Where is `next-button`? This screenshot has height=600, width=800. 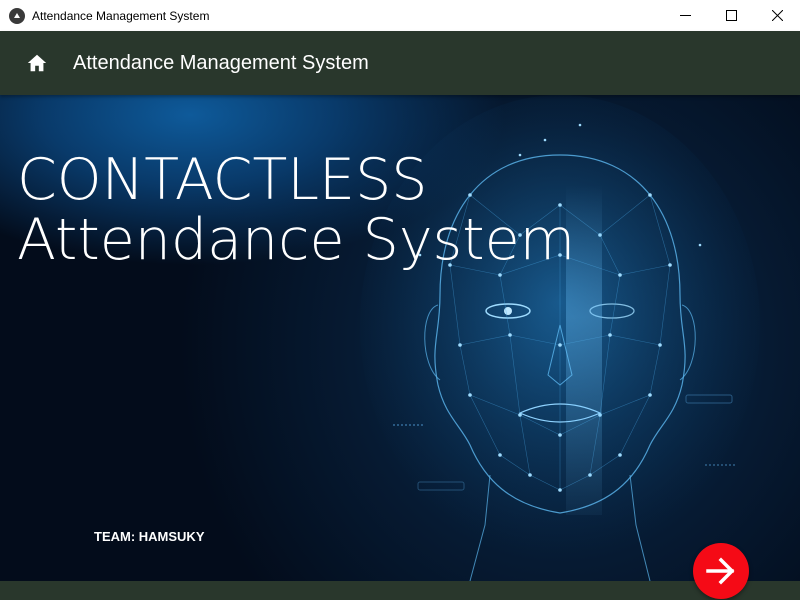 next-button is located at coordinates (721, 571).